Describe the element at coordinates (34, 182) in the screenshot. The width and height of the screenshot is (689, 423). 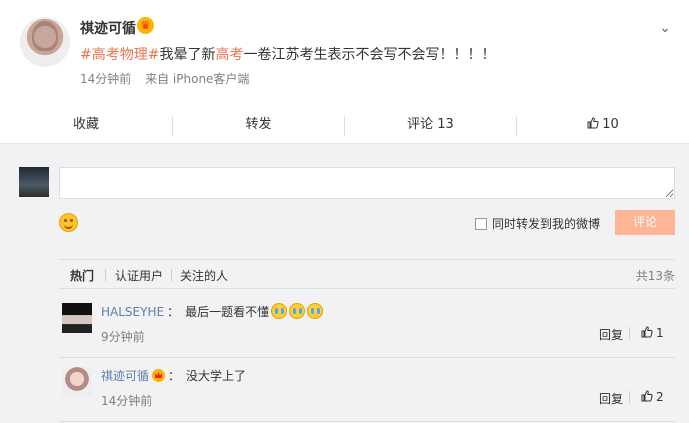
I see `my-avatar` at that location.